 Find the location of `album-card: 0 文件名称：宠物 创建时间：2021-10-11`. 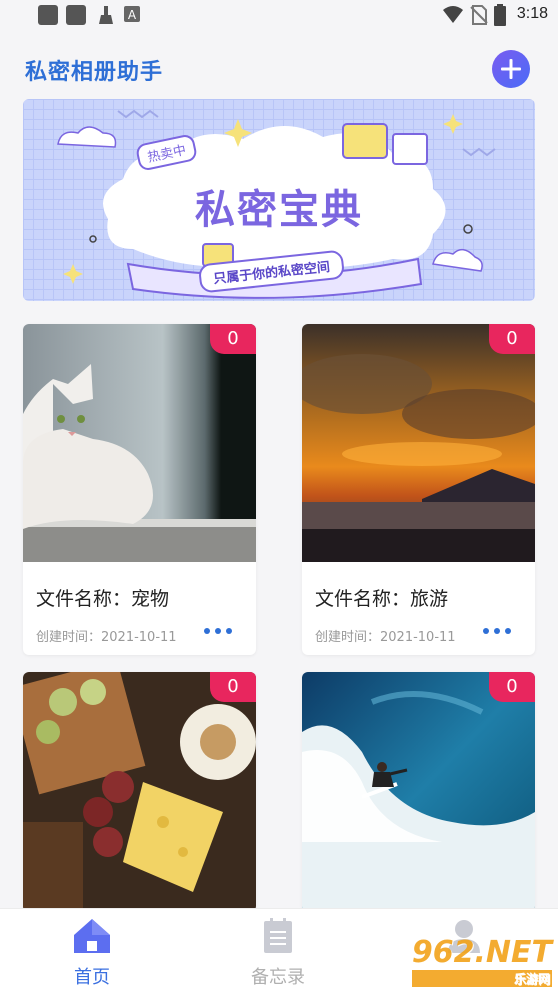

album-card: 0 文件名称：宠物 创建时间：2021-10-11 is located at coordinates (139, 489).